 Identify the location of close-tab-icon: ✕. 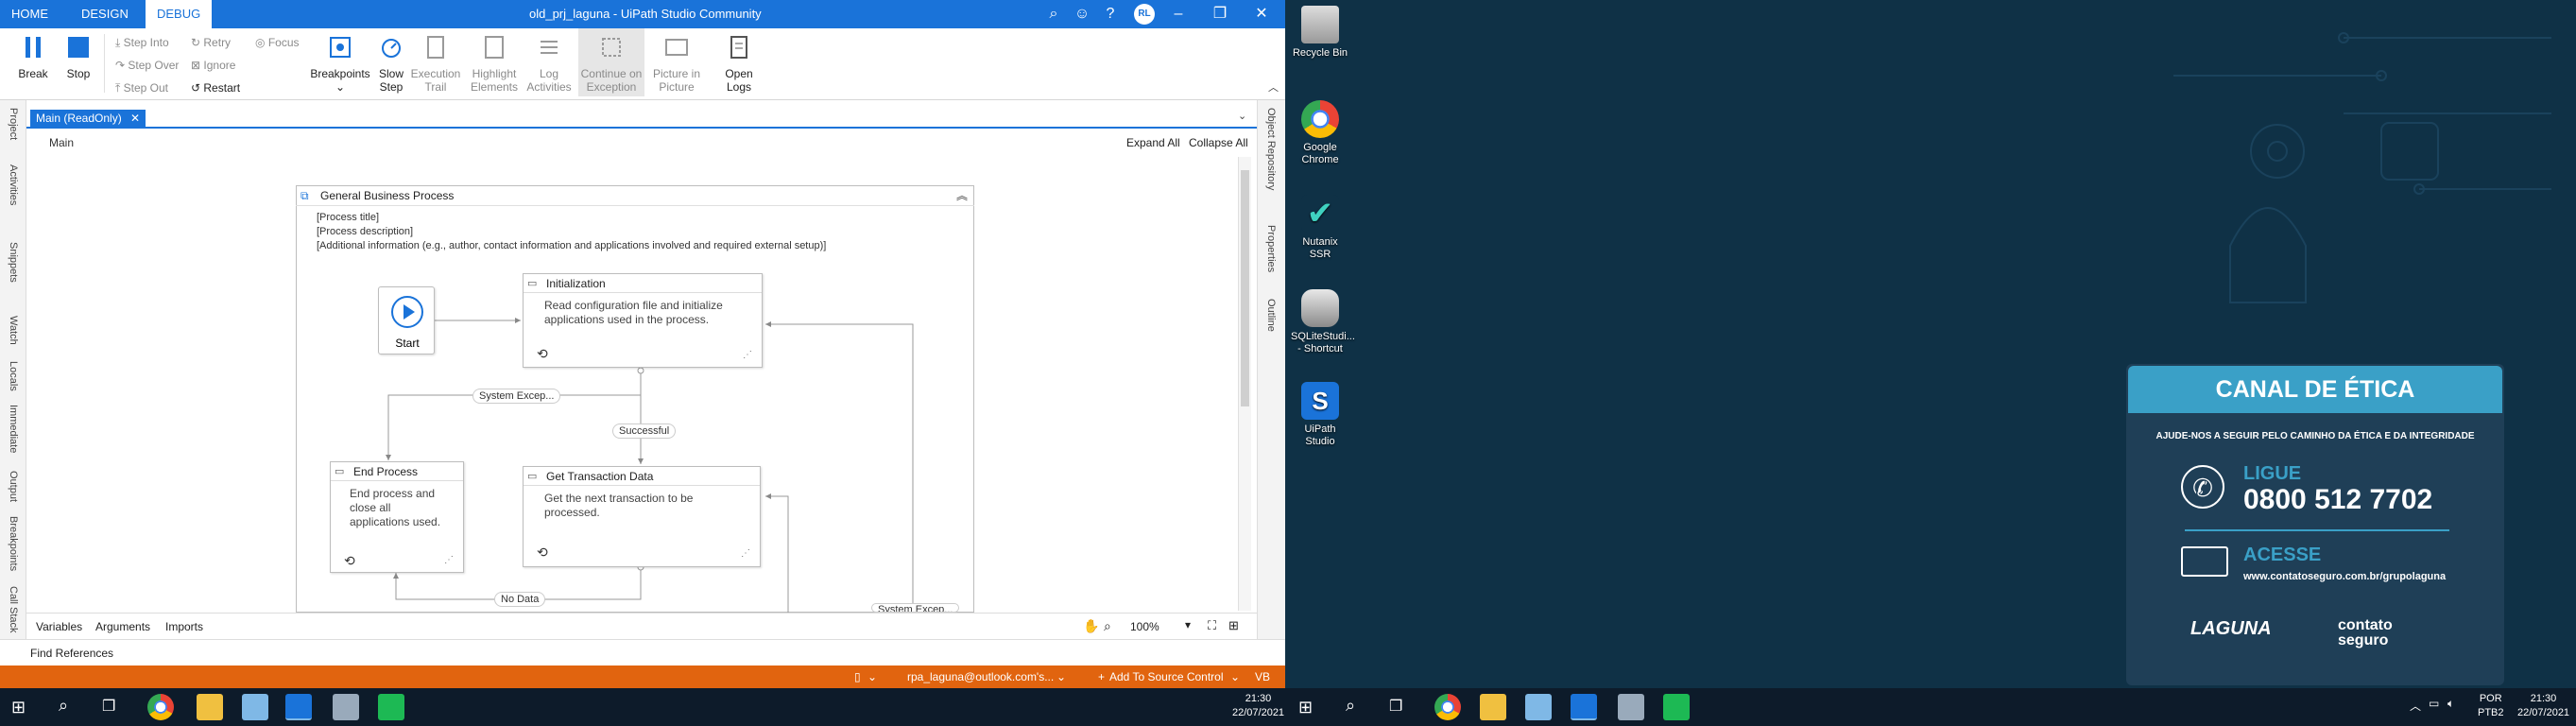
(135, 119).